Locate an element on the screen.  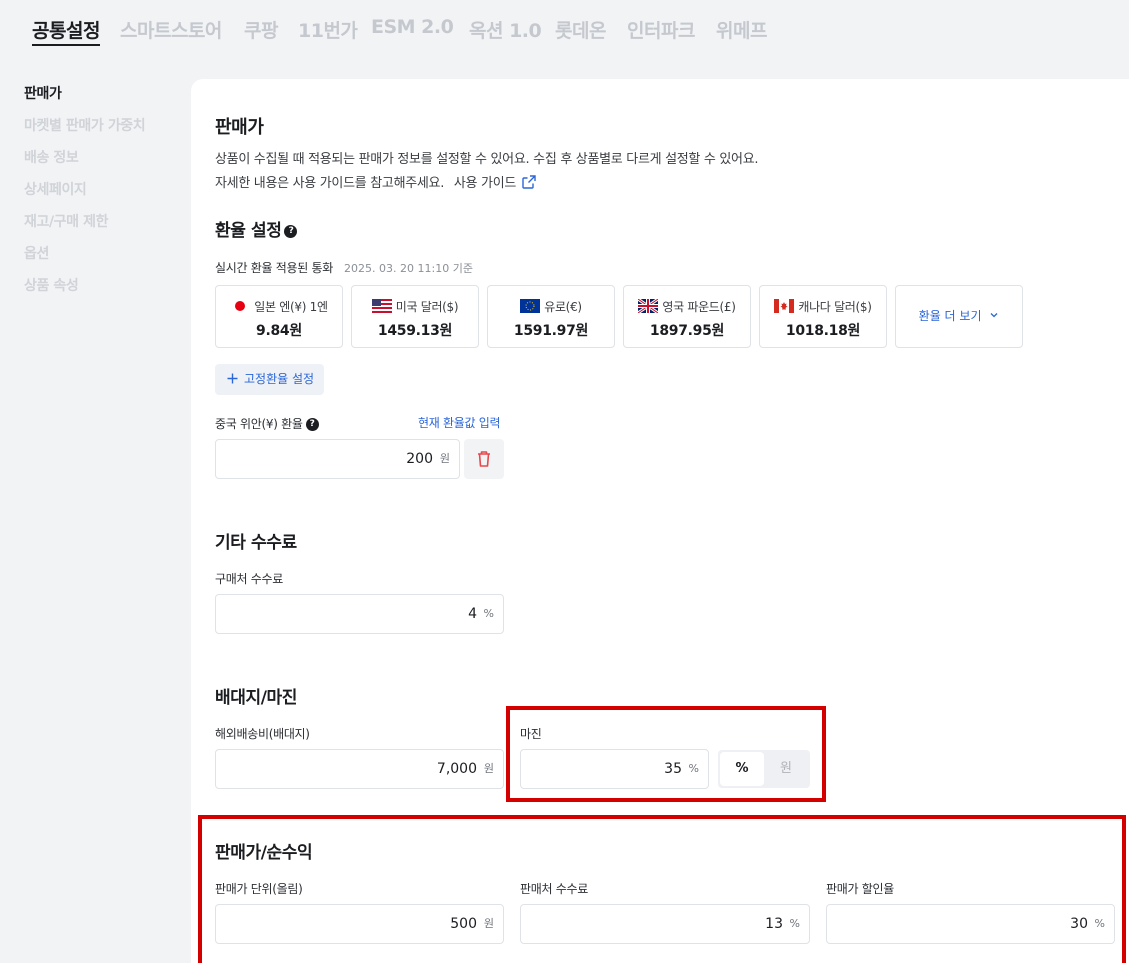
highlight-margin-box is located at coordinates (666, 754).